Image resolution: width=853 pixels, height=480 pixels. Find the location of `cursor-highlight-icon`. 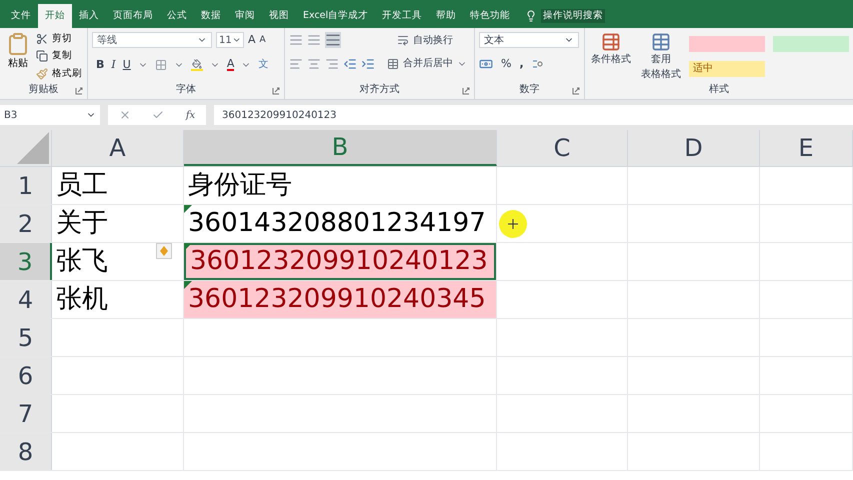

cursor-highlight-icon is located at coordinates (513, 224).